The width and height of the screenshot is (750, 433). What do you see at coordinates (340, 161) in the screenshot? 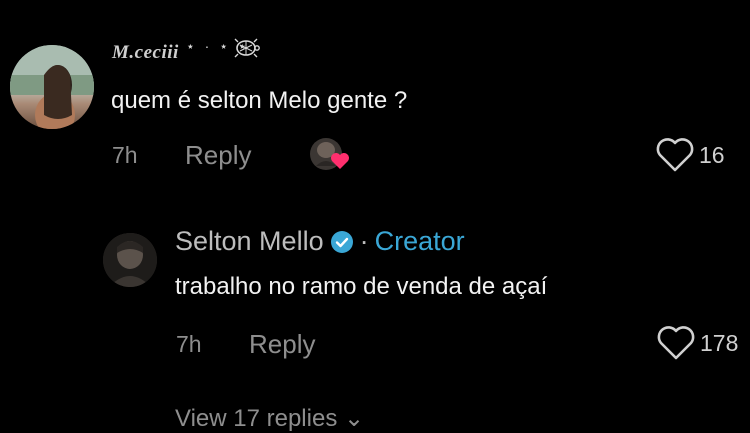
I see `creator-liked-heart-icon` at bounding box center [340, 161].